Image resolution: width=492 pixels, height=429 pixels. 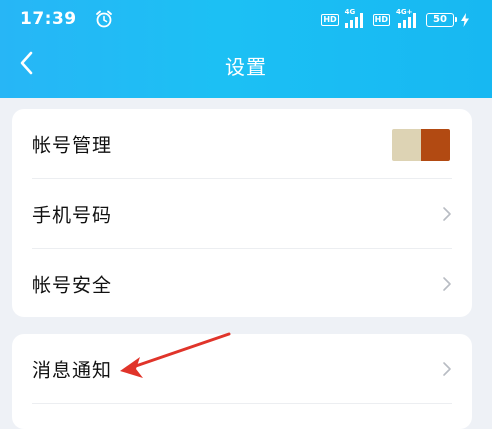 I want to click on page-title: 设置, so click(x=246, y=67).